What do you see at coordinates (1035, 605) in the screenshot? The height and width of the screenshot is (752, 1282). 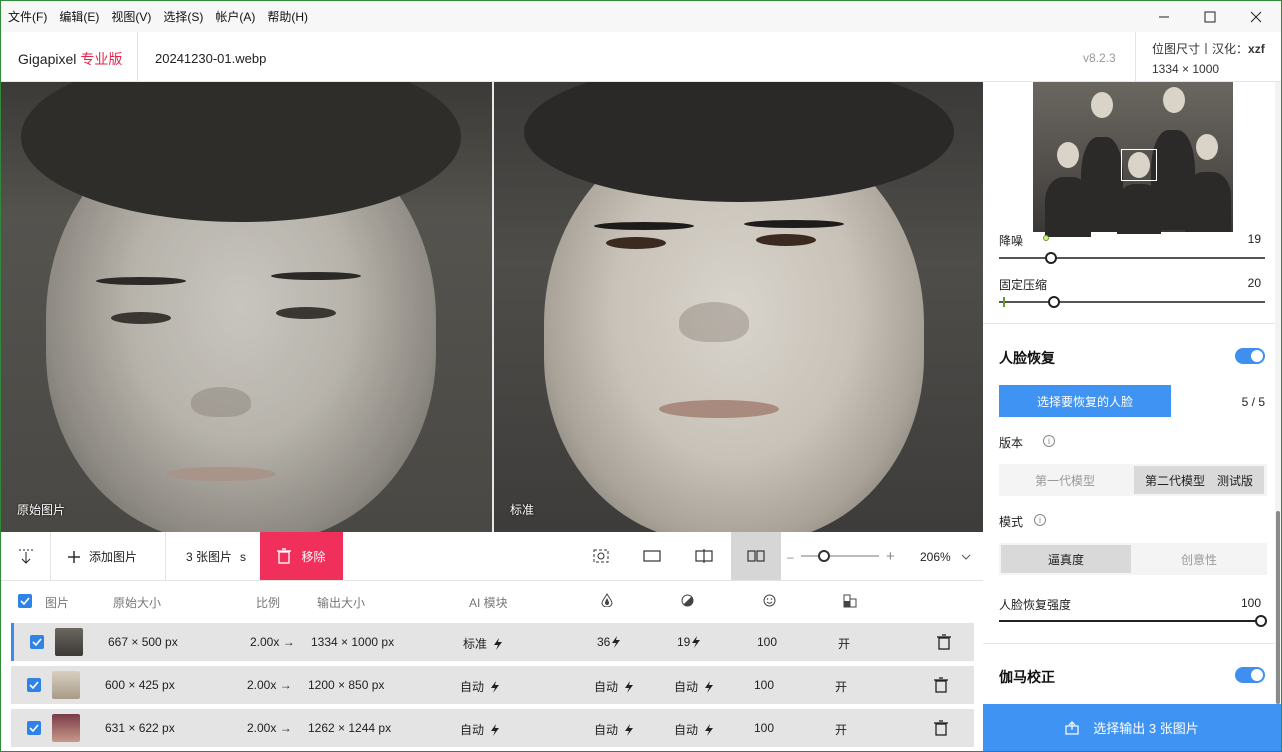 I see `face-strength-label: 人脸恢复强度` at bounding box center [1035, 605].